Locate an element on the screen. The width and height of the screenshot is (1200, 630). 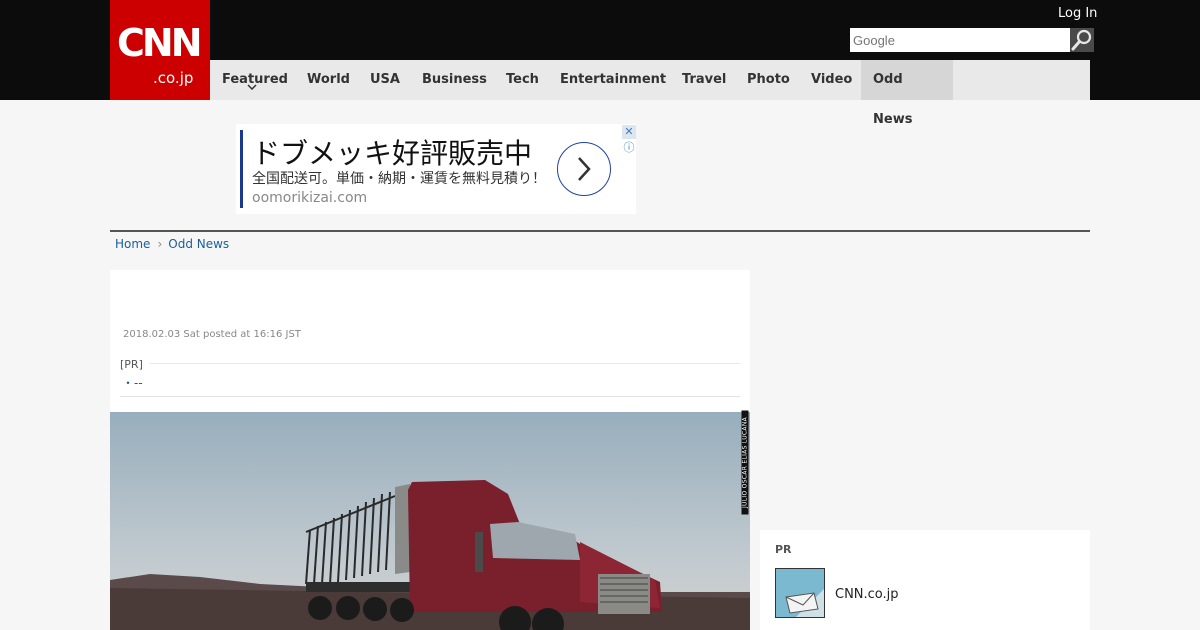
sidebar-thumbnail is located at coordinates (800, 593).